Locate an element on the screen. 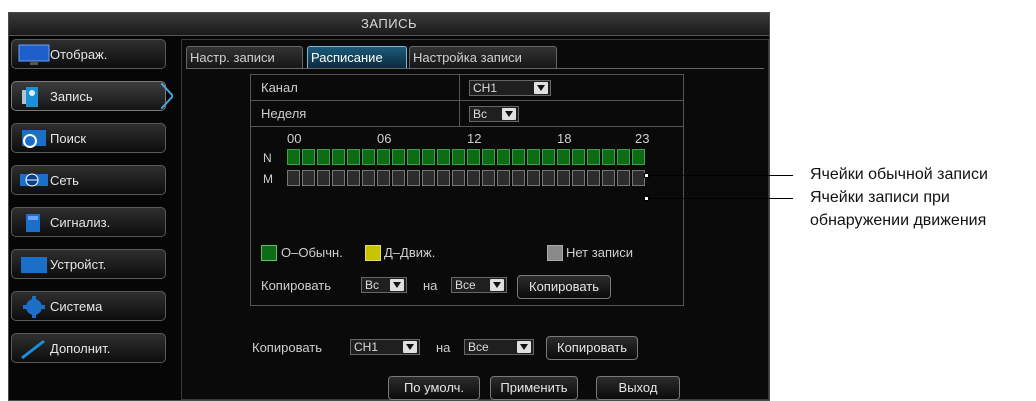  copy-channel-to-label: на is located at coordinates (443, 347).